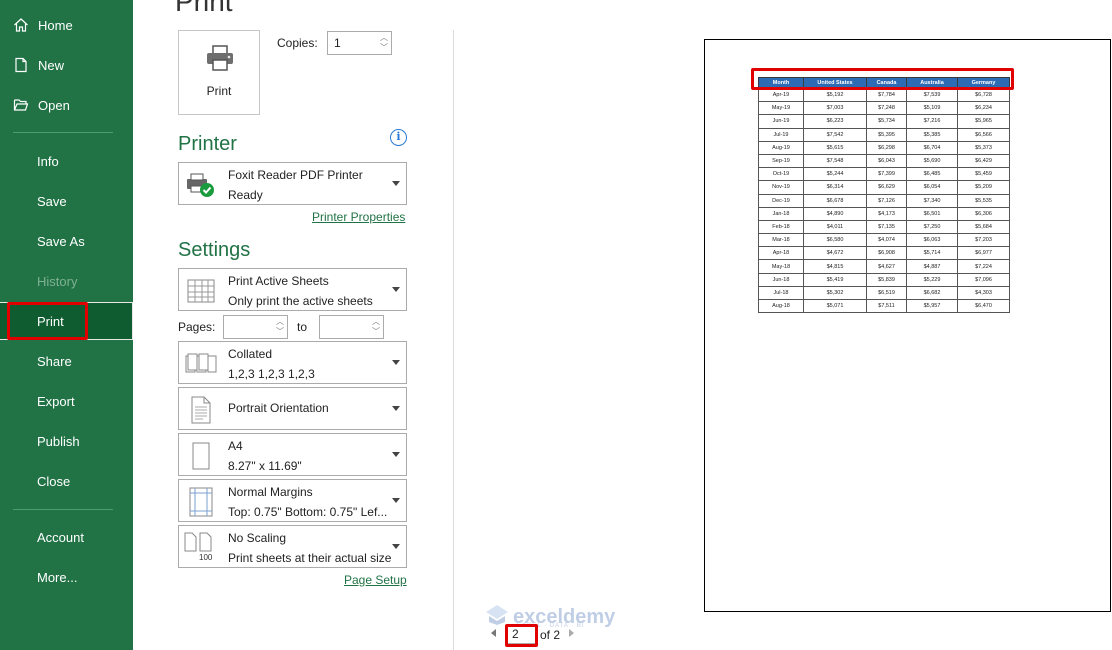 Image resolution: width=1112 pixels, height=650 pixels. Describe the element at coordinates (932, 227) in the screenshot. I see `table-cell: $7,250` at that location.